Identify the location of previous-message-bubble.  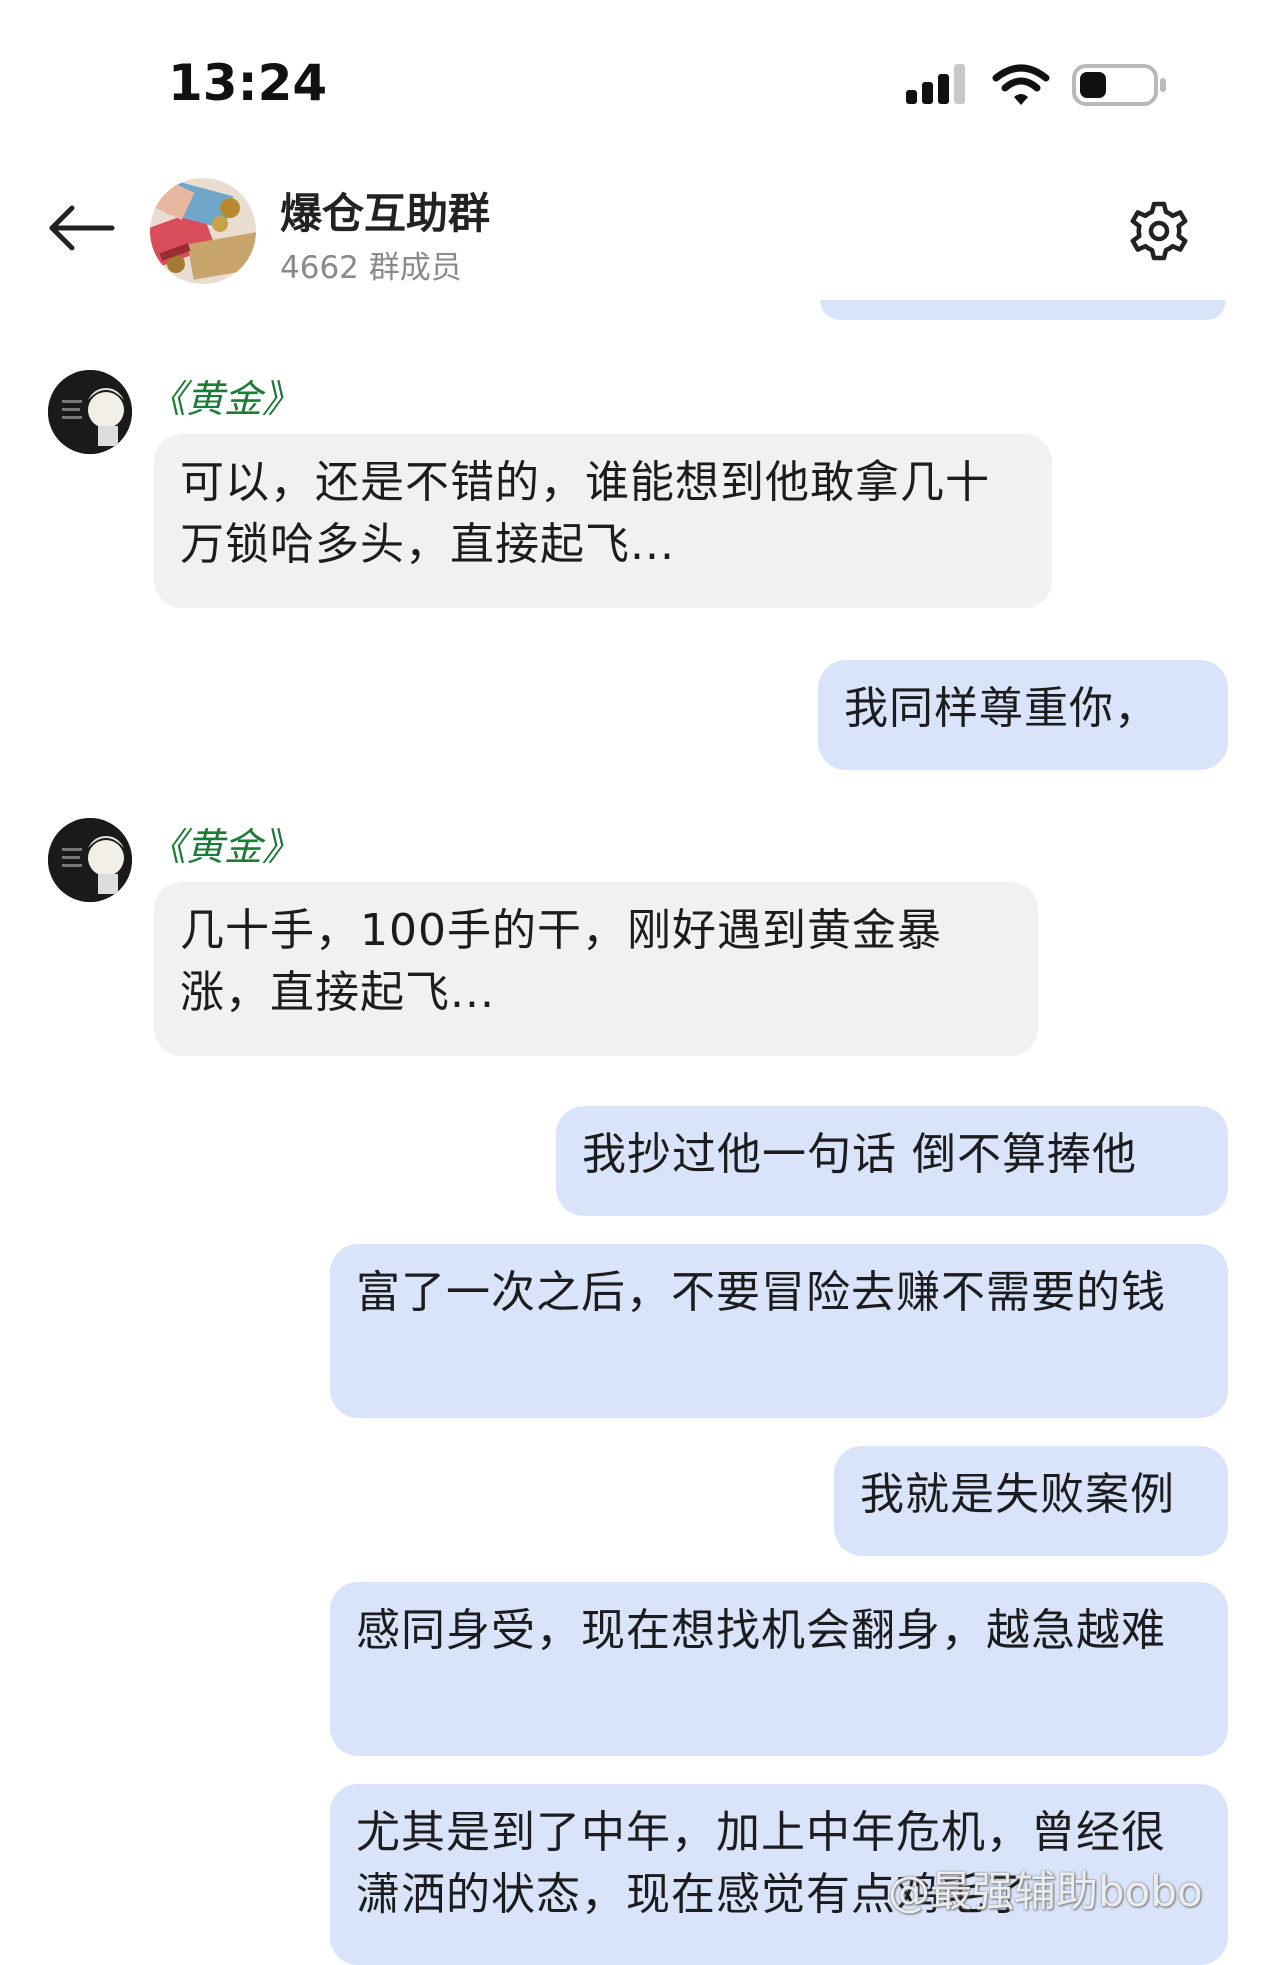
(1023, 310).